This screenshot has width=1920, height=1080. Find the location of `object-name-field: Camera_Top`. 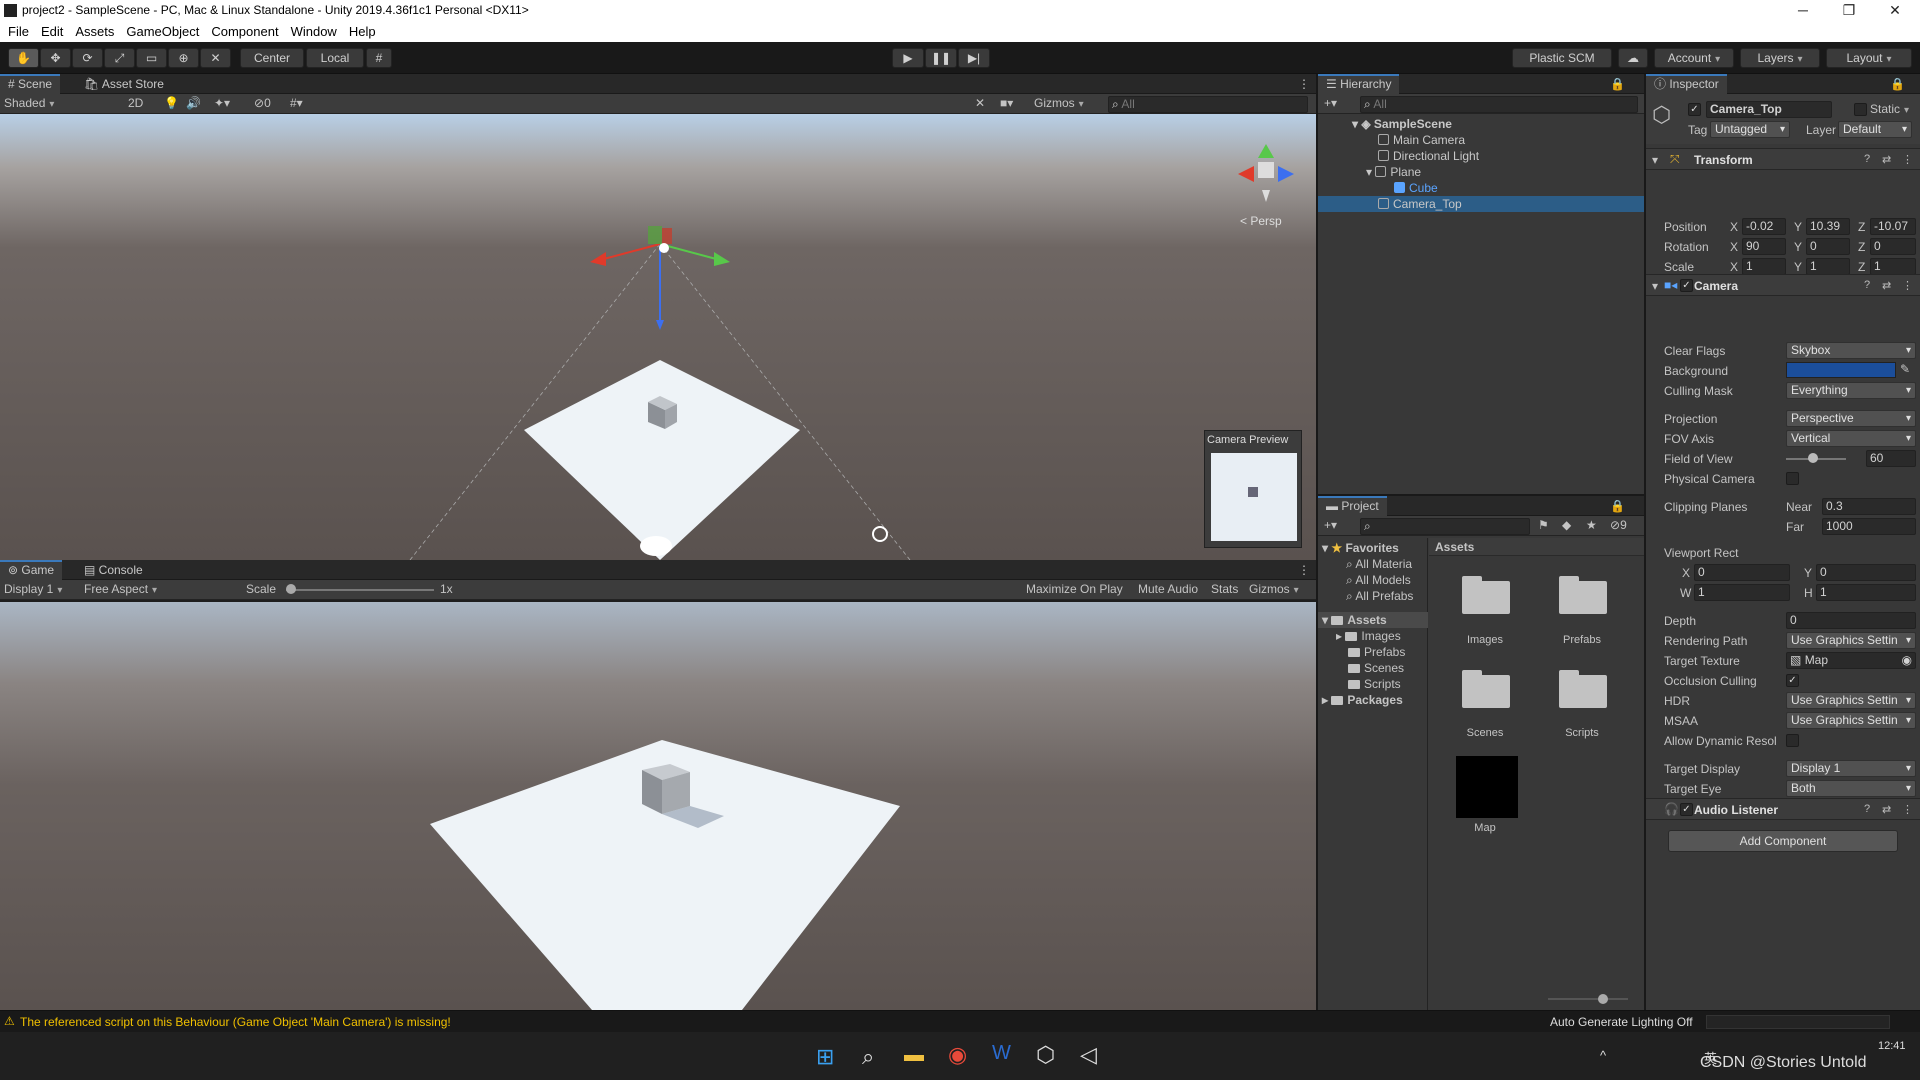

object-name-field: Camera_Top is located at coordinates (1769, 109).